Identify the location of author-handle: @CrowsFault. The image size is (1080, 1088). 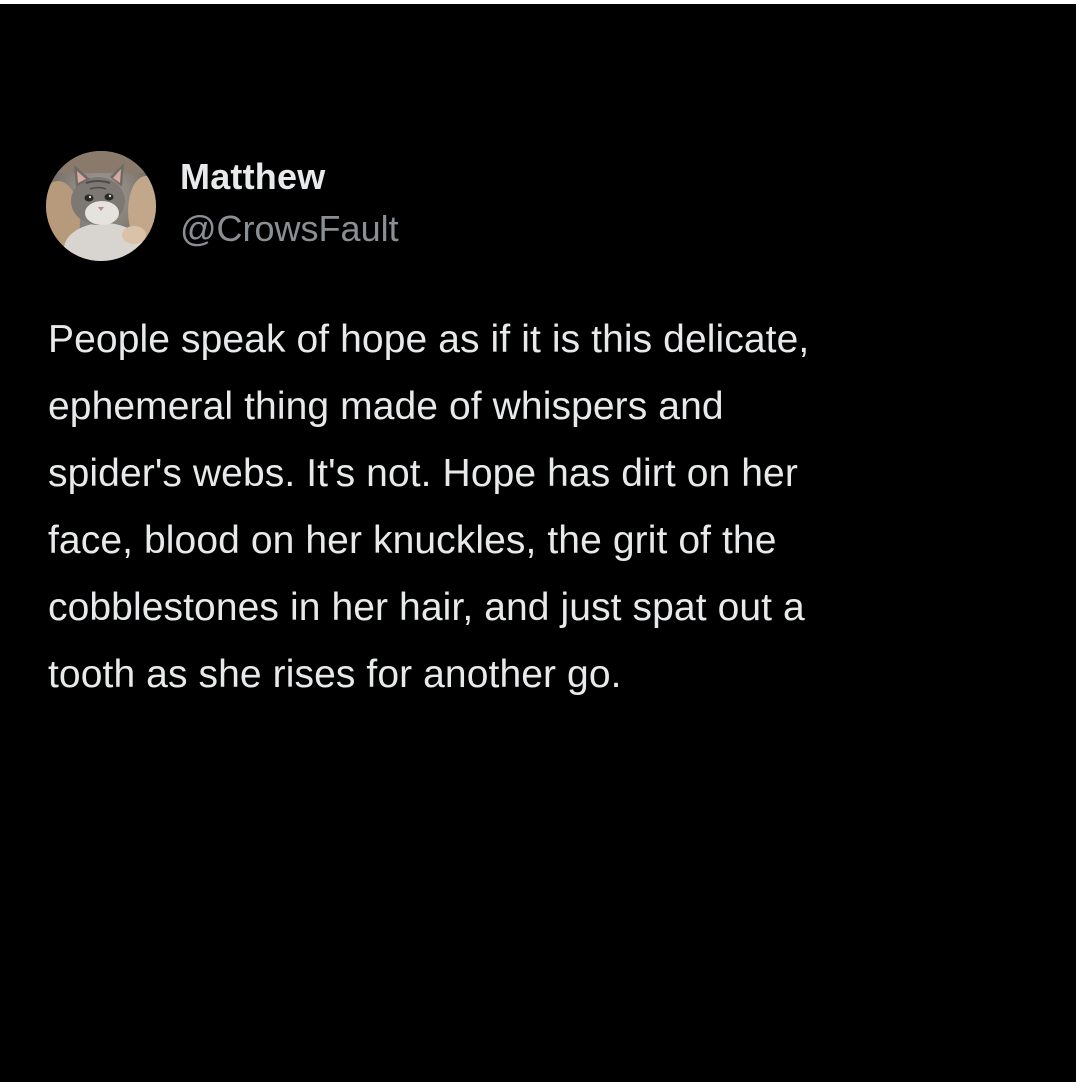
(289, 229).